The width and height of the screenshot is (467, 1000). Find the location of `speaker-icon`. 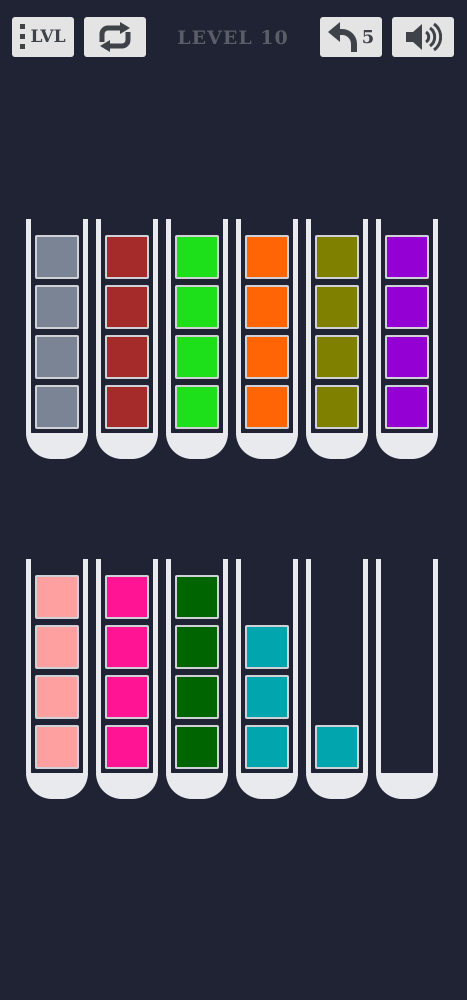

speaker-icon is located at coordinates (423, 37).